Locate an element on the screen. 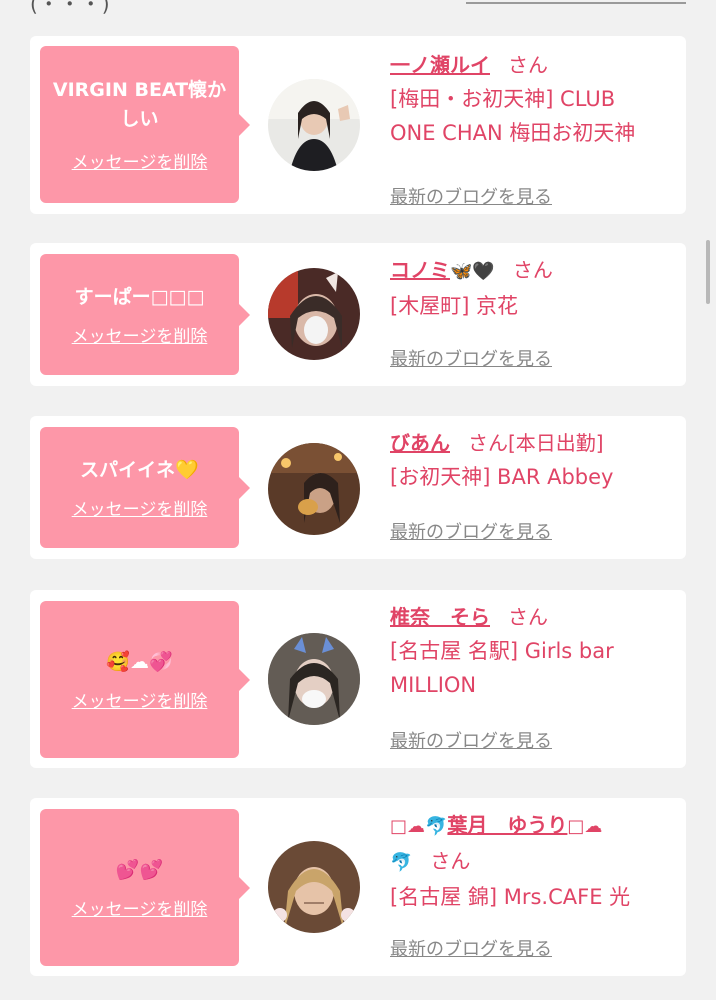  scrollbar is located at coordinates (708, 272).